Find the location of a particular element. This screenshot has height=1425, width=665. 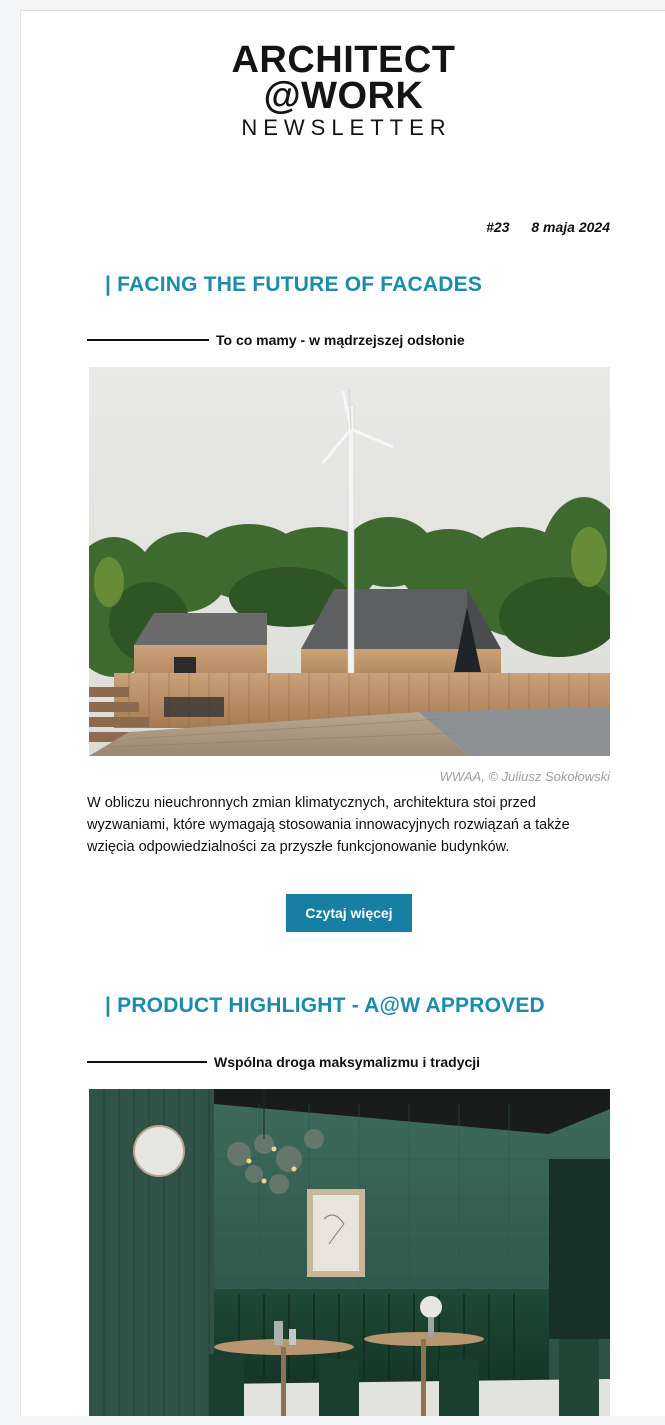

article2-subtitle: Wspólna droga maksymalizmu i tradycji is located at coordinates (347, 1062).